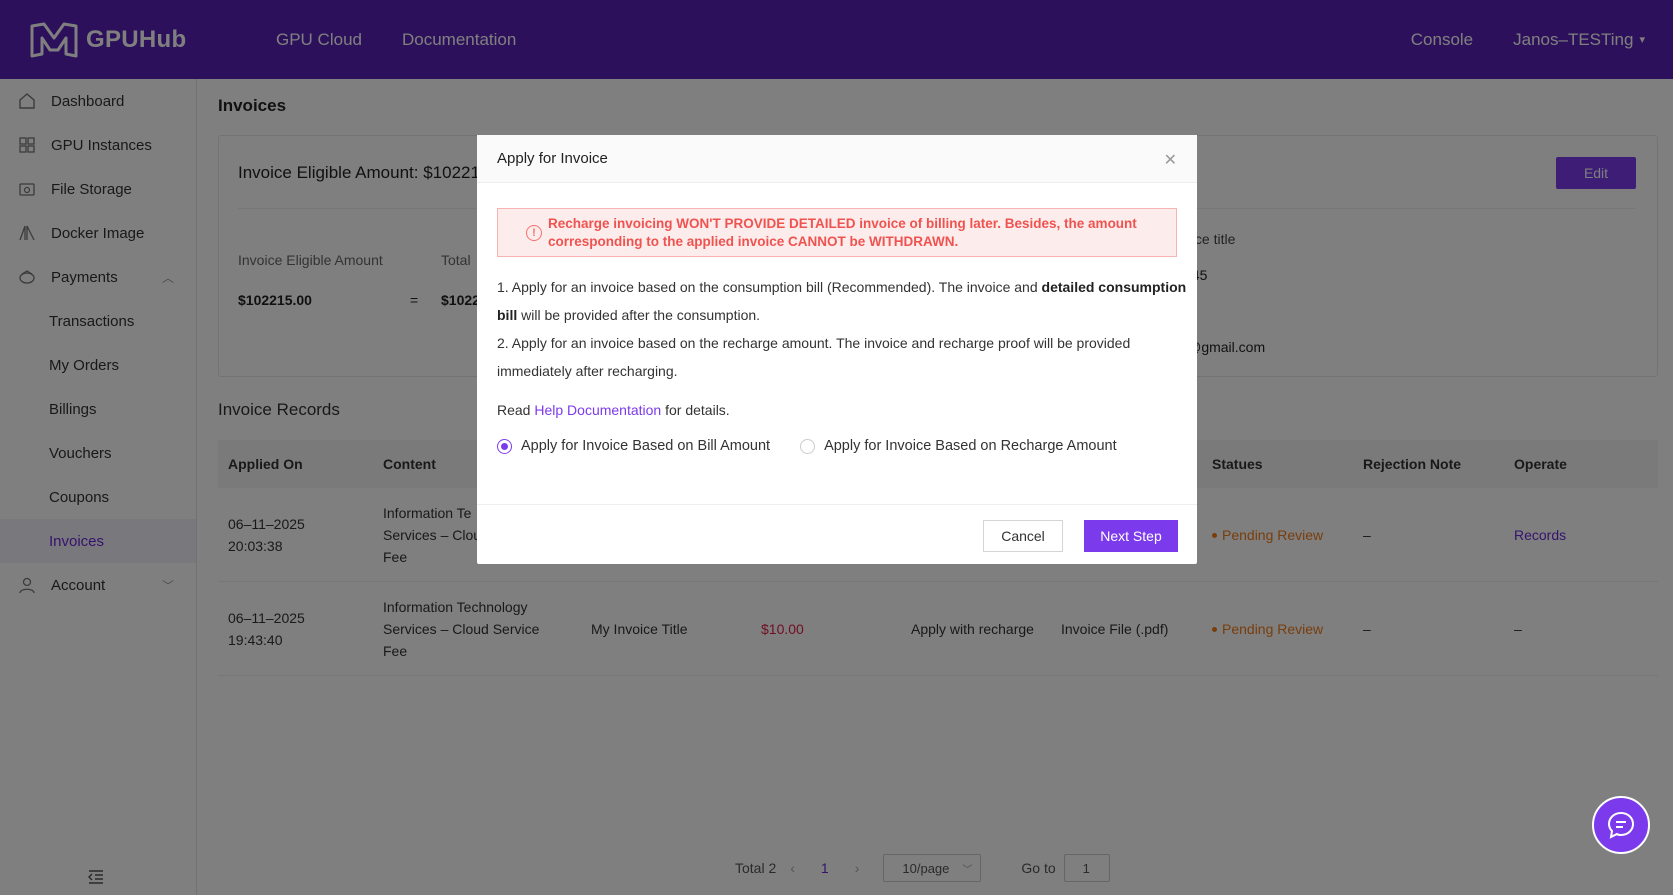 The width and height of the screenshot is (1673, 895). I want to click on help-documentation-link: Help Documentation, so click(597, 410).